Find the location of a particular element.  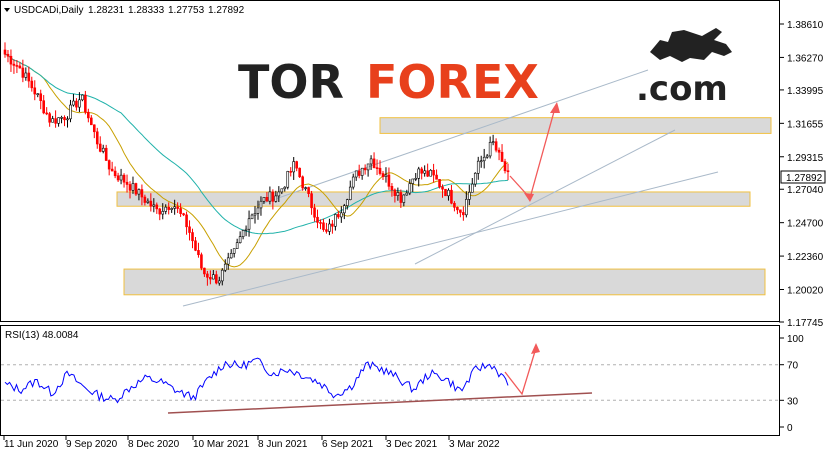

logo-part2: FOREX is located at coordinates (452, 82).